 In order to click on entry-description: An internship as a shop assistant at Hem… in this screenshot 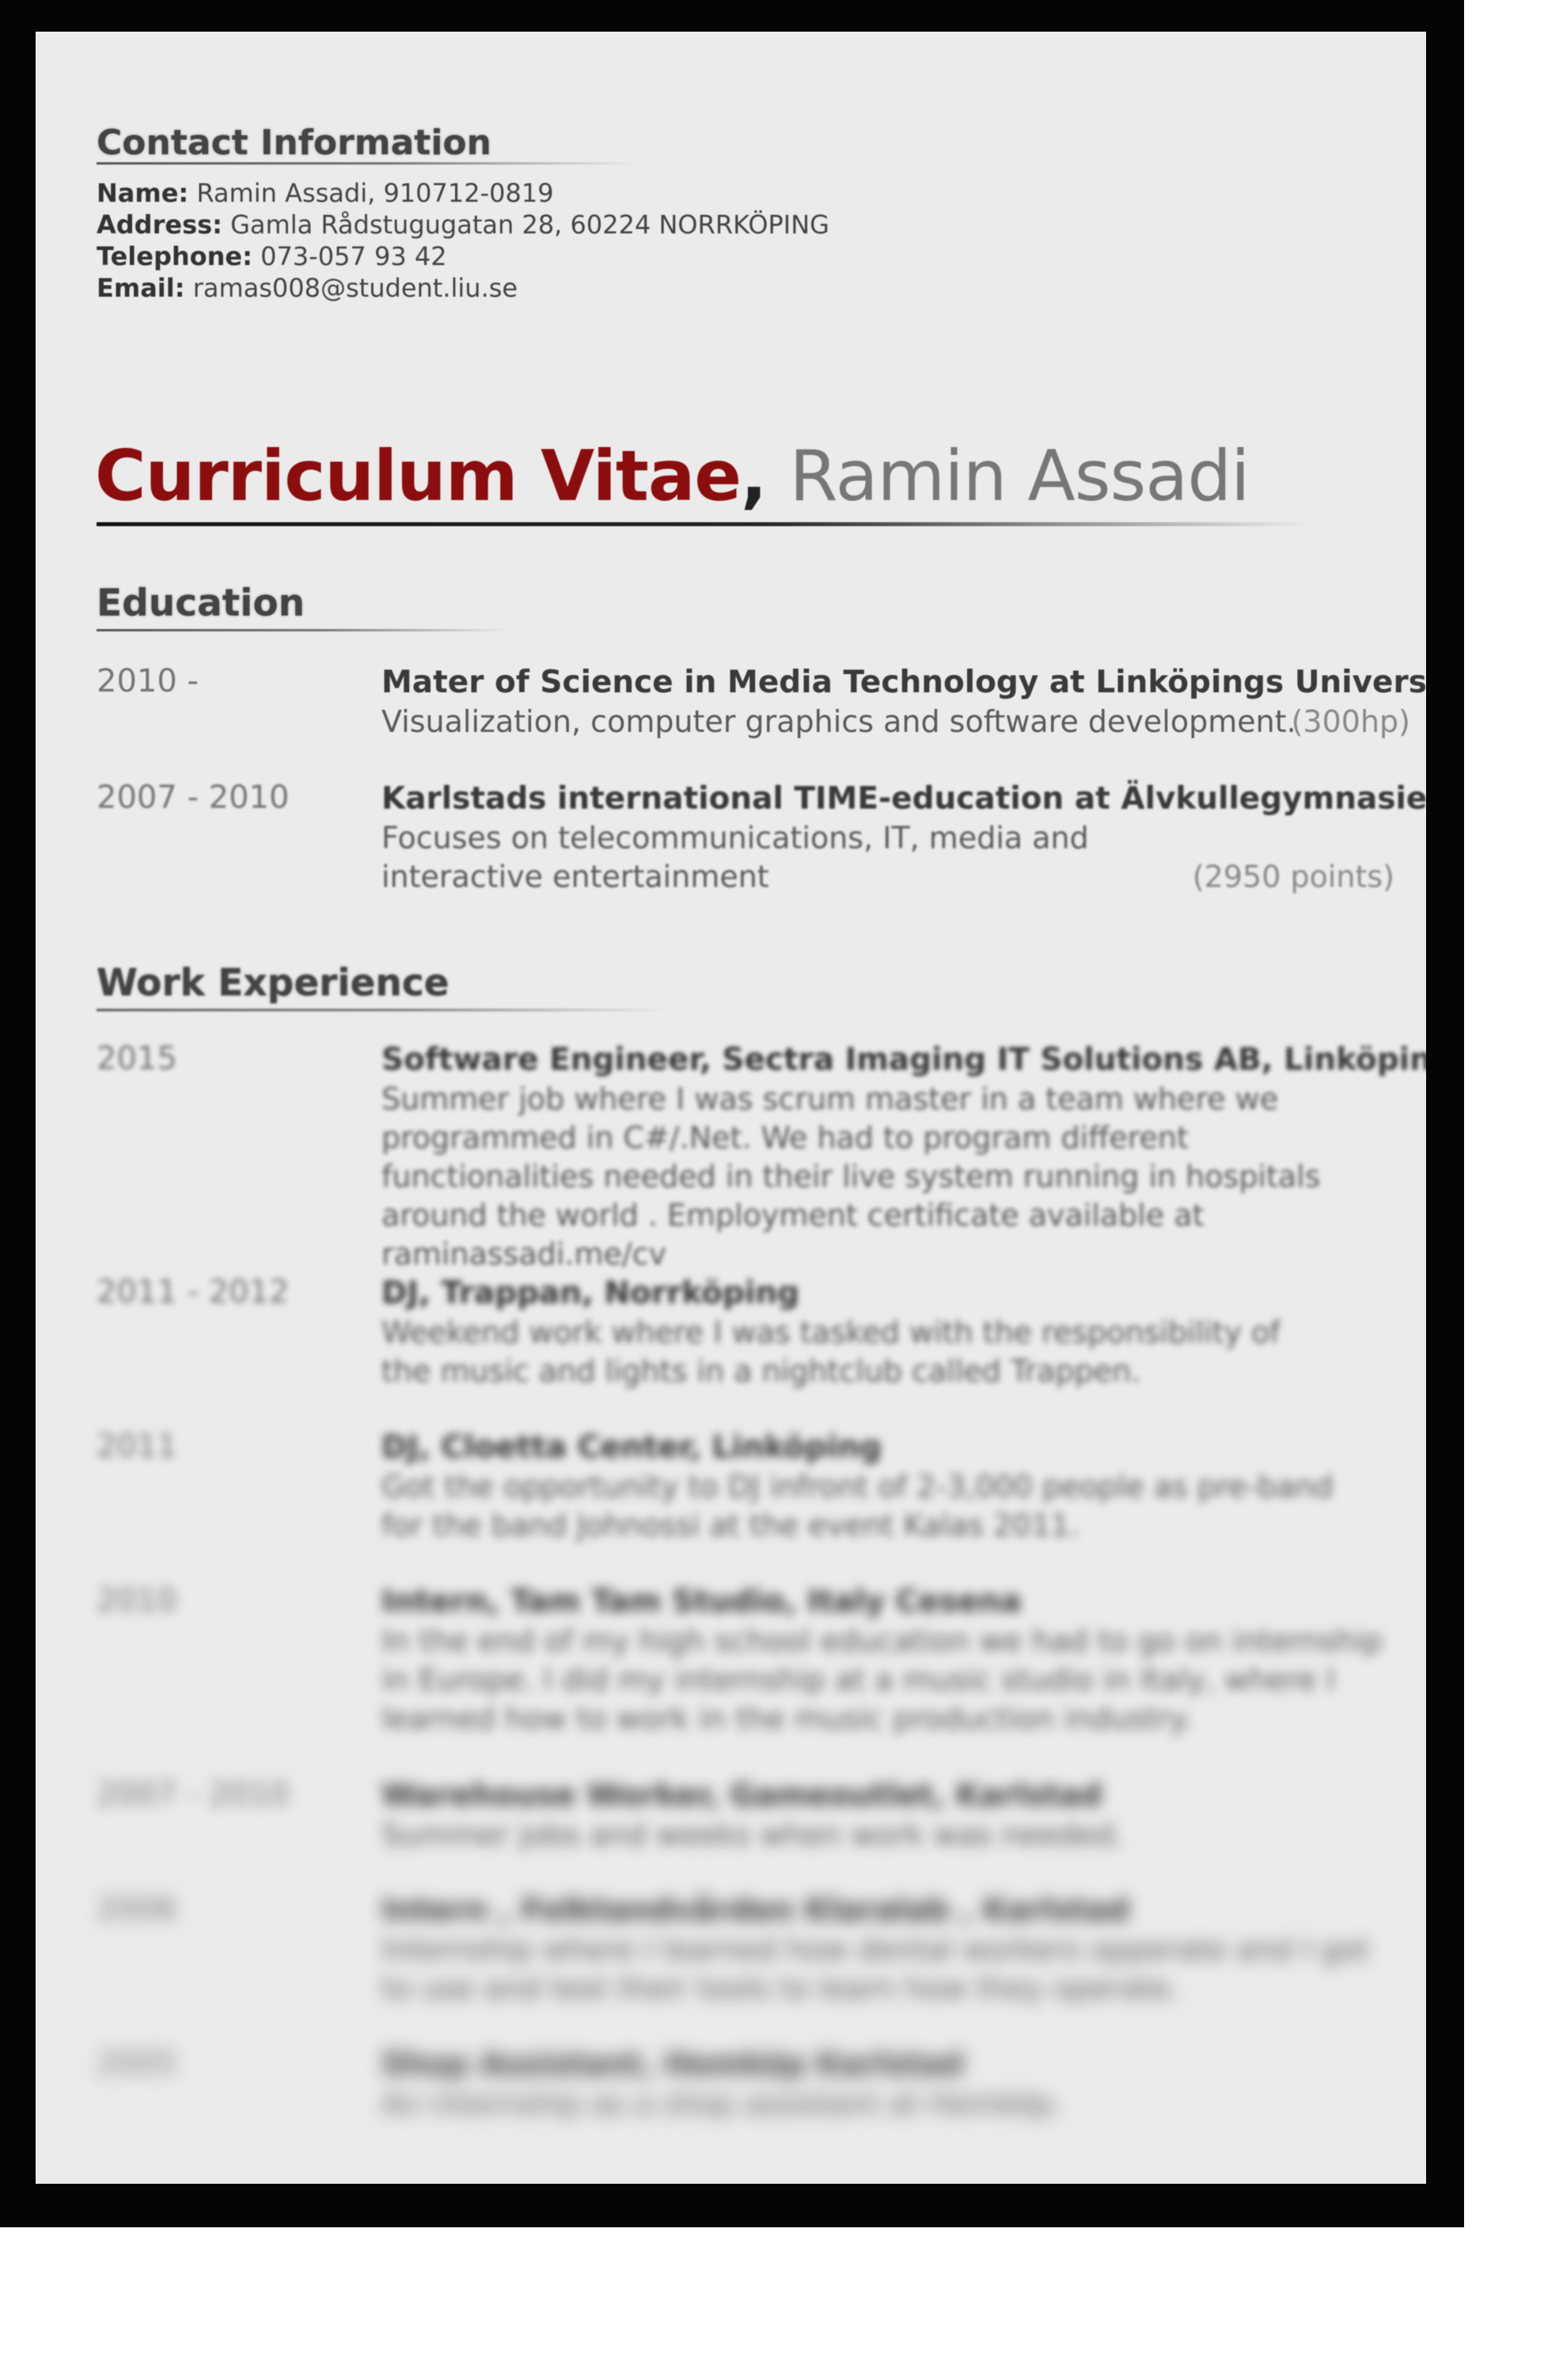, I will do `click(722, 2103)`.